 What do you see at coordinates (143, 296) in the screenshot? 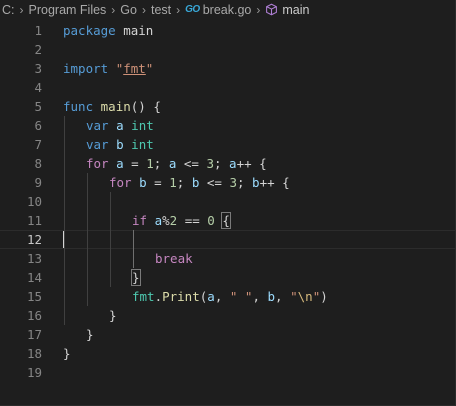
I see `code-token: fmt` at bounding box center [143, 296].